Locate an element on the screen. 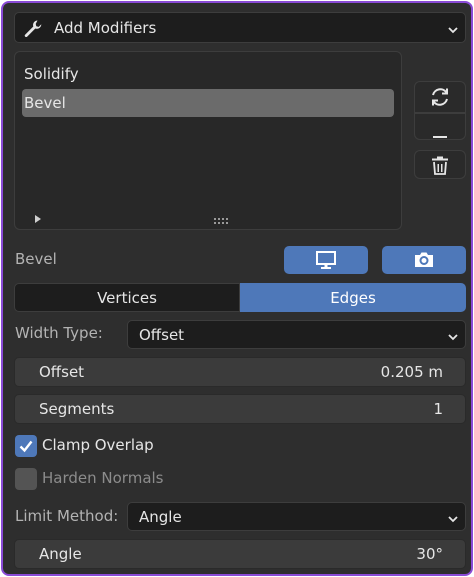 The width and height of the screenshot is (474, 577). list-item-solidify: Solidify is located at coordinates (208, 74).